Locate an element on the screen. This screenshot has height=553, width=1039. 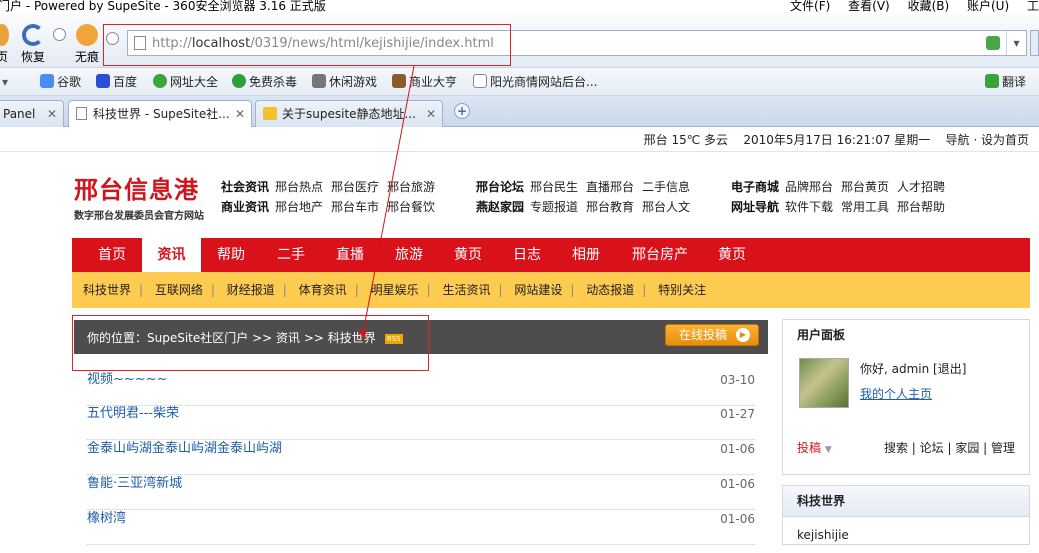
annotation-arrow is located at coordinates (387, 202).